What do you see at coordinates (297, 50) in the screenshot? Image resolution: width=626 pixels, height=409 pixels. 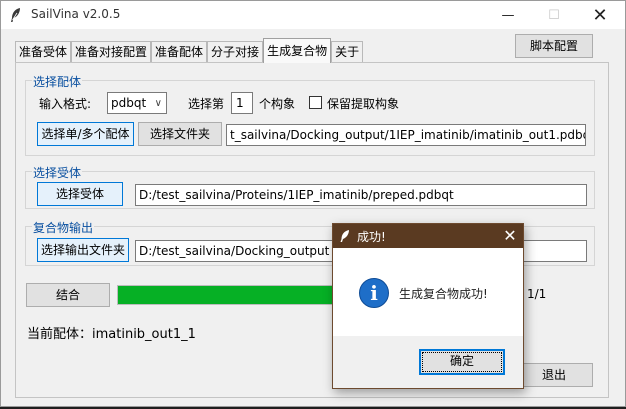 I see `tab-generate-complex: 生成复合物` at bounding box center [297, 50].